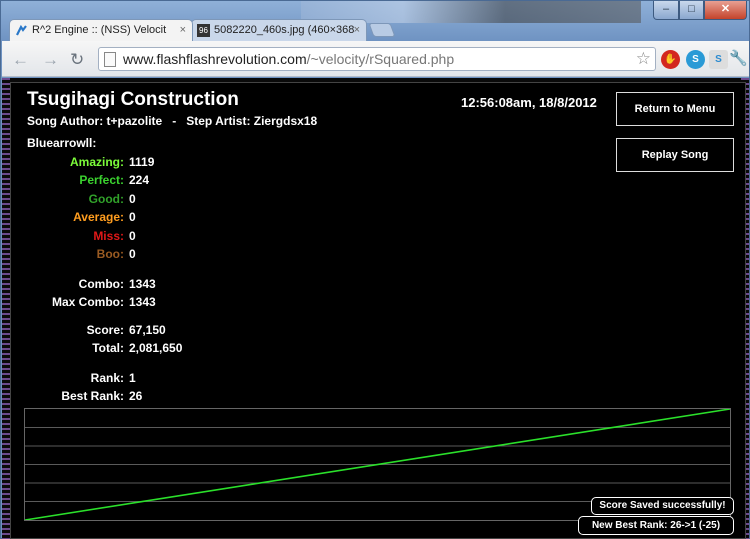 The image size is (750, 539). Describe the element at coordinates (21, 30) in the screenshot. I see `arrow-logo-icon` at that location.